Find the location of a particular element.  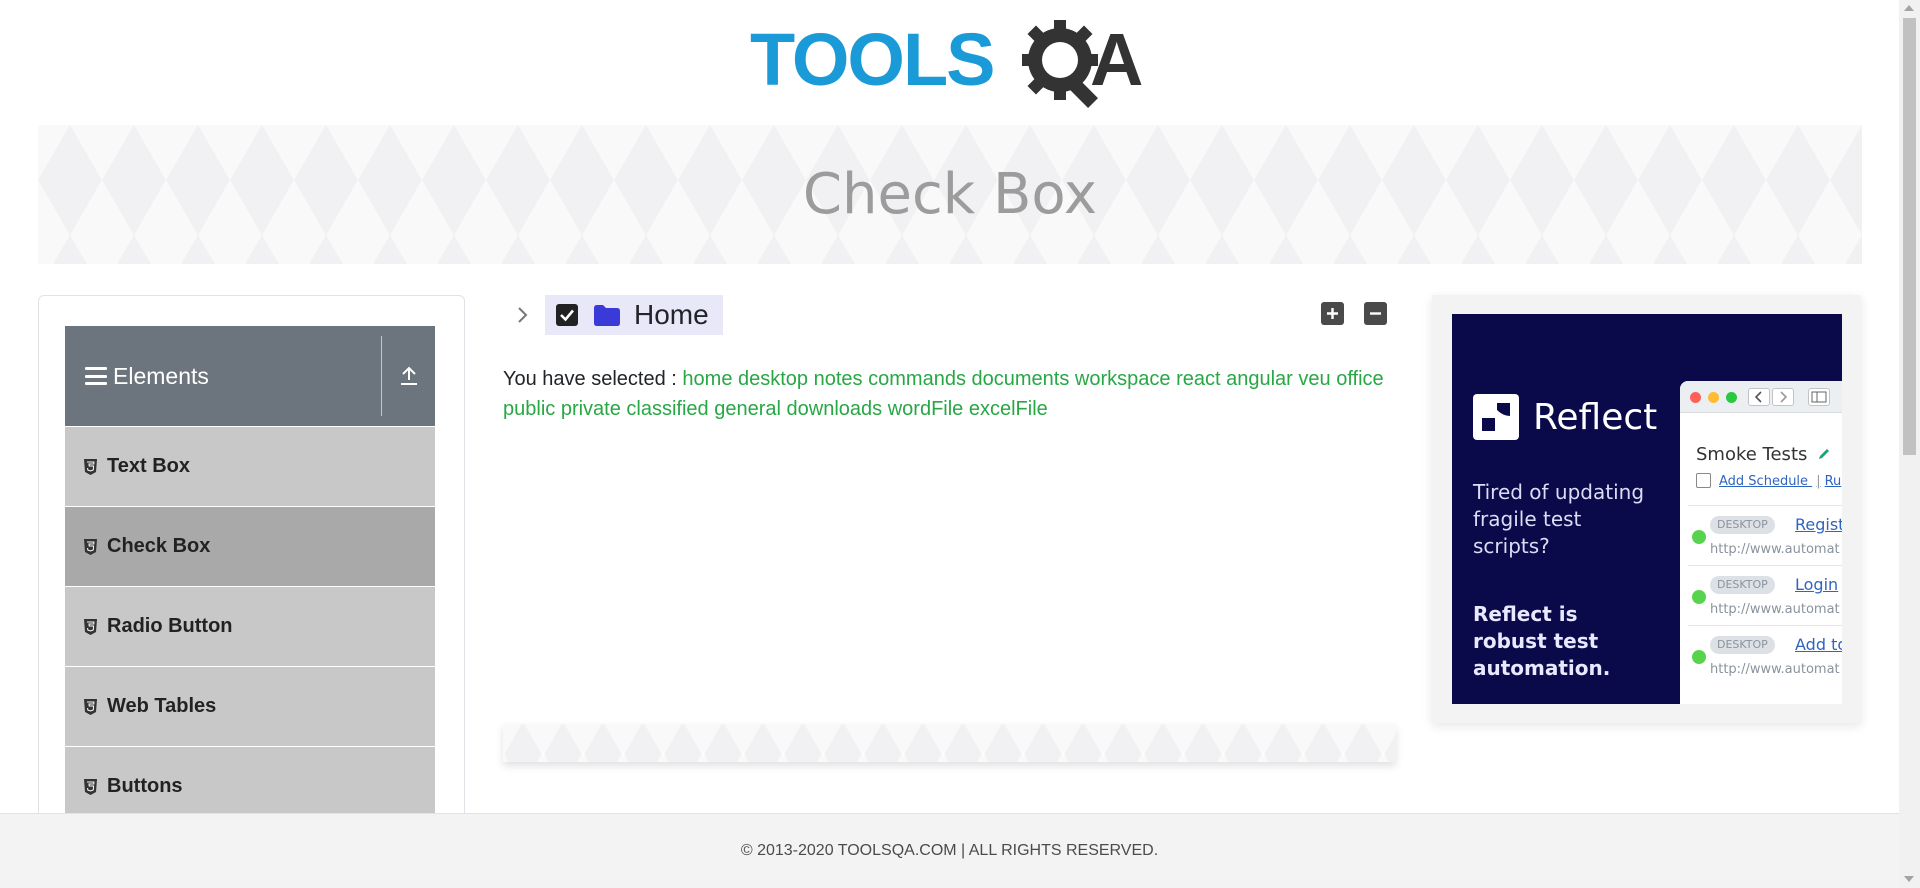

ad-run-row: DESKTOP Login http://www.automat is located at coordinates (1765, 595).